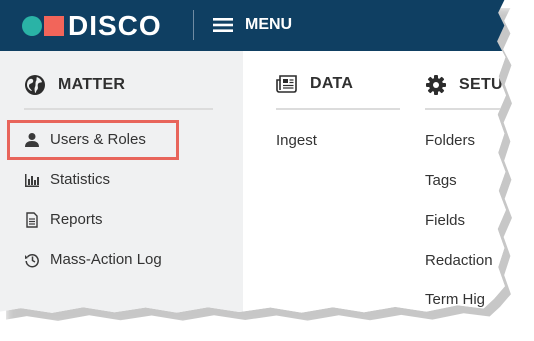 The image size is (534, 341). Describe the element at coordinates (441, 180) in the screenshot. I see `menu-item-tags: Tags` at that location.